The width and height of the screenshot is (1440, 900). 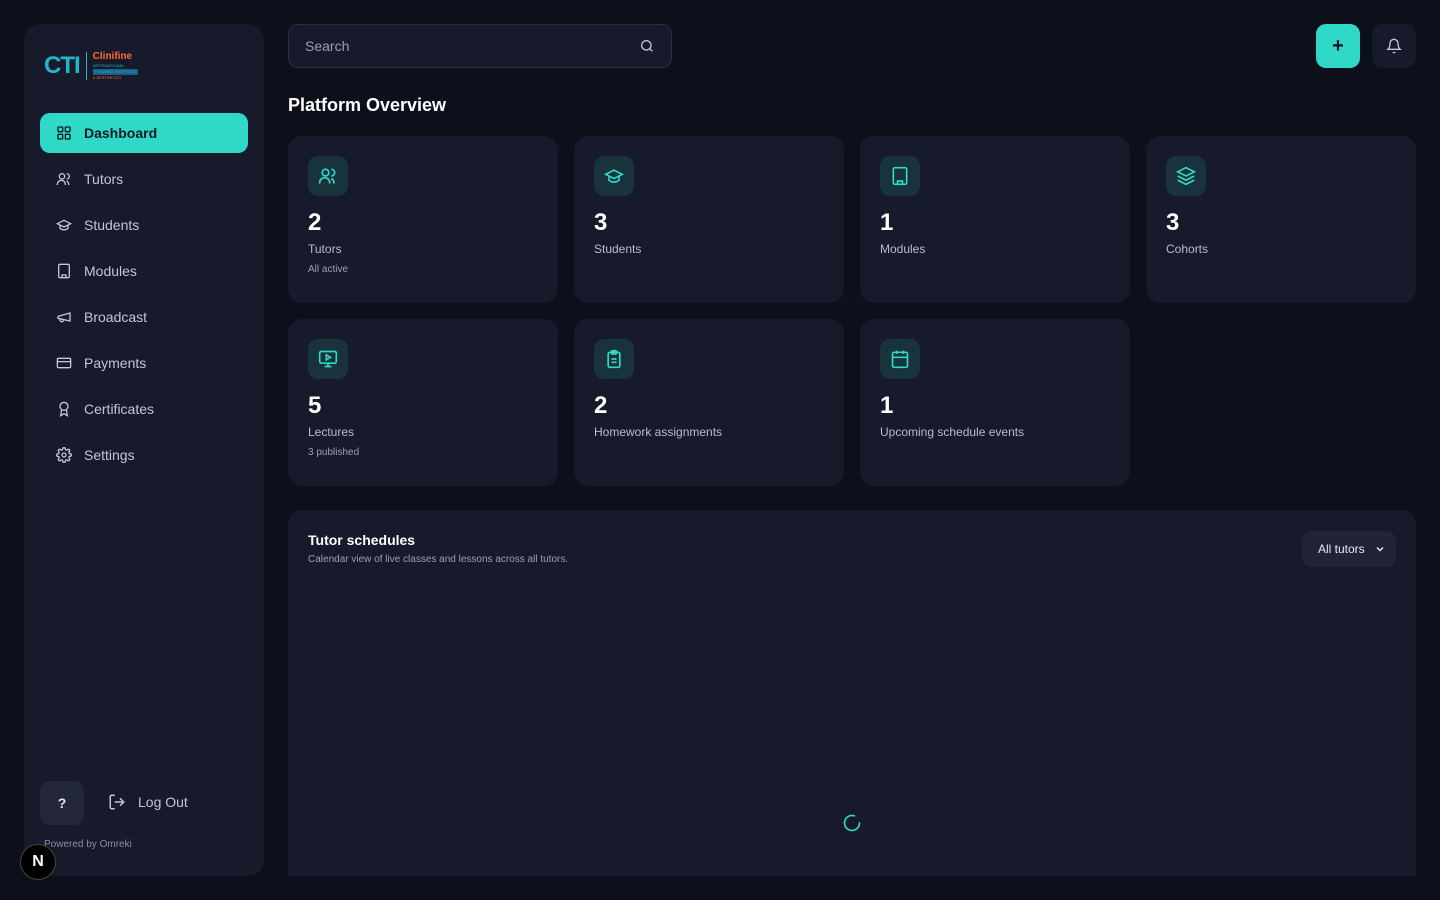 What do you see at coordinates (112, 225) in the screenshot?
I see `sidebar-item-label: Students` at bounding box center [112, 225].